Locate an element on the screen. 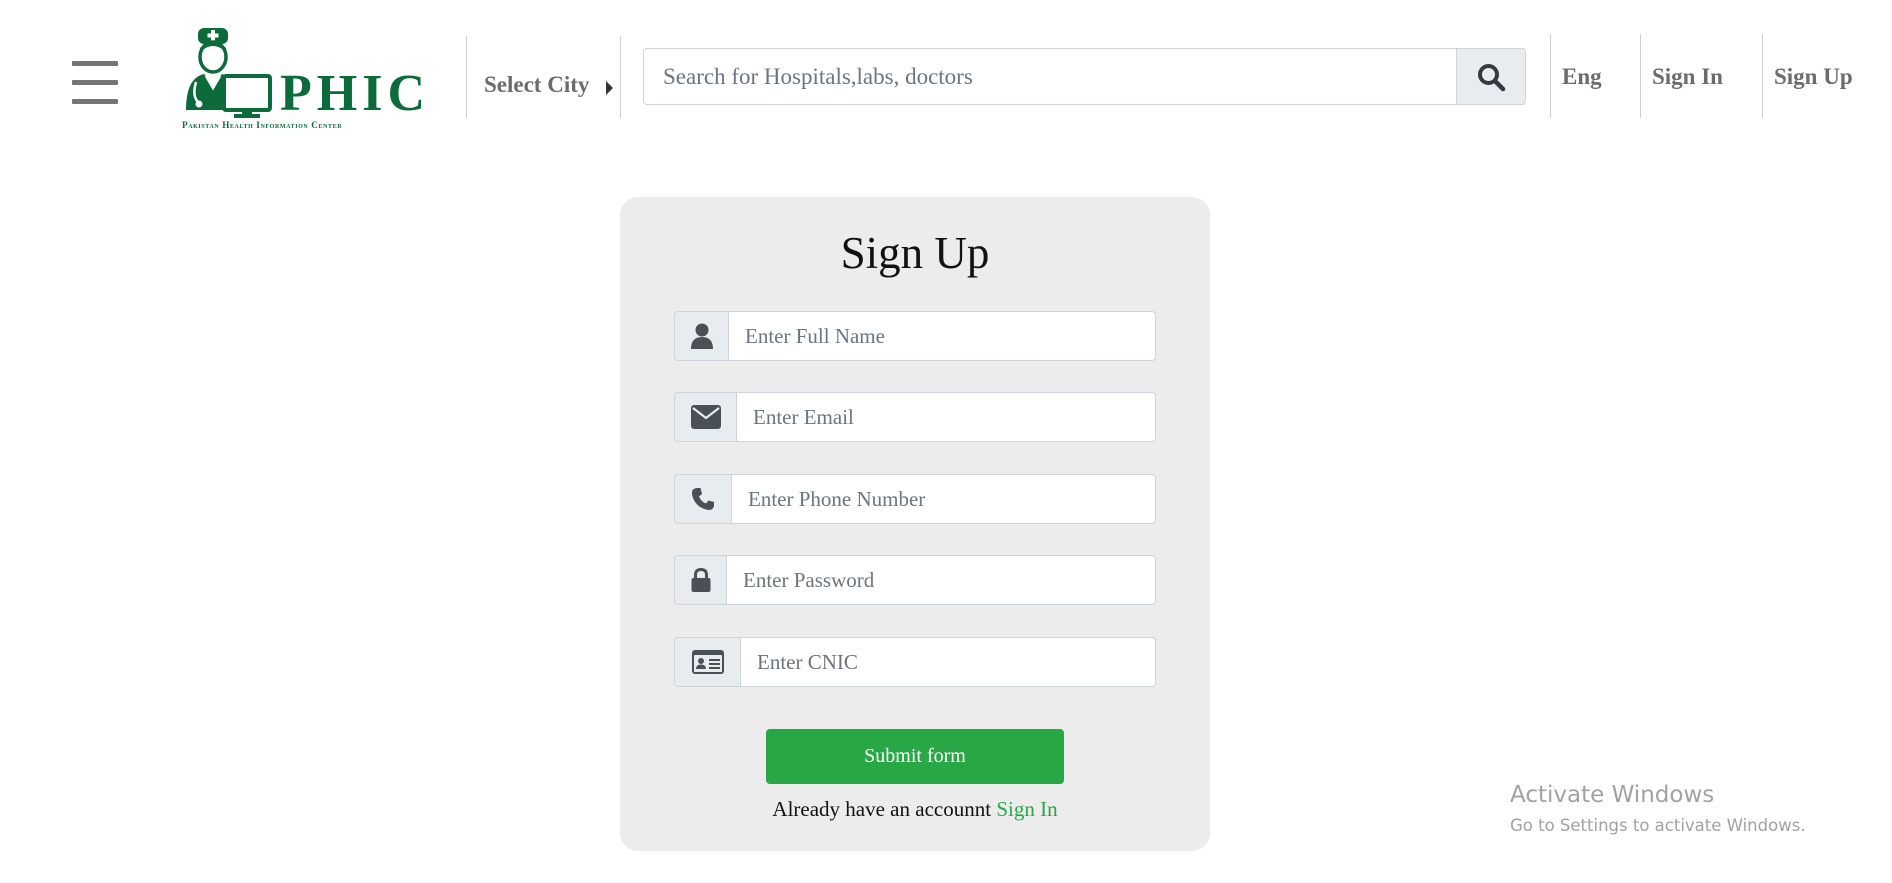 The width and height of the screenshot is (1892, 883). email-input is located at coordinates (946, 417).